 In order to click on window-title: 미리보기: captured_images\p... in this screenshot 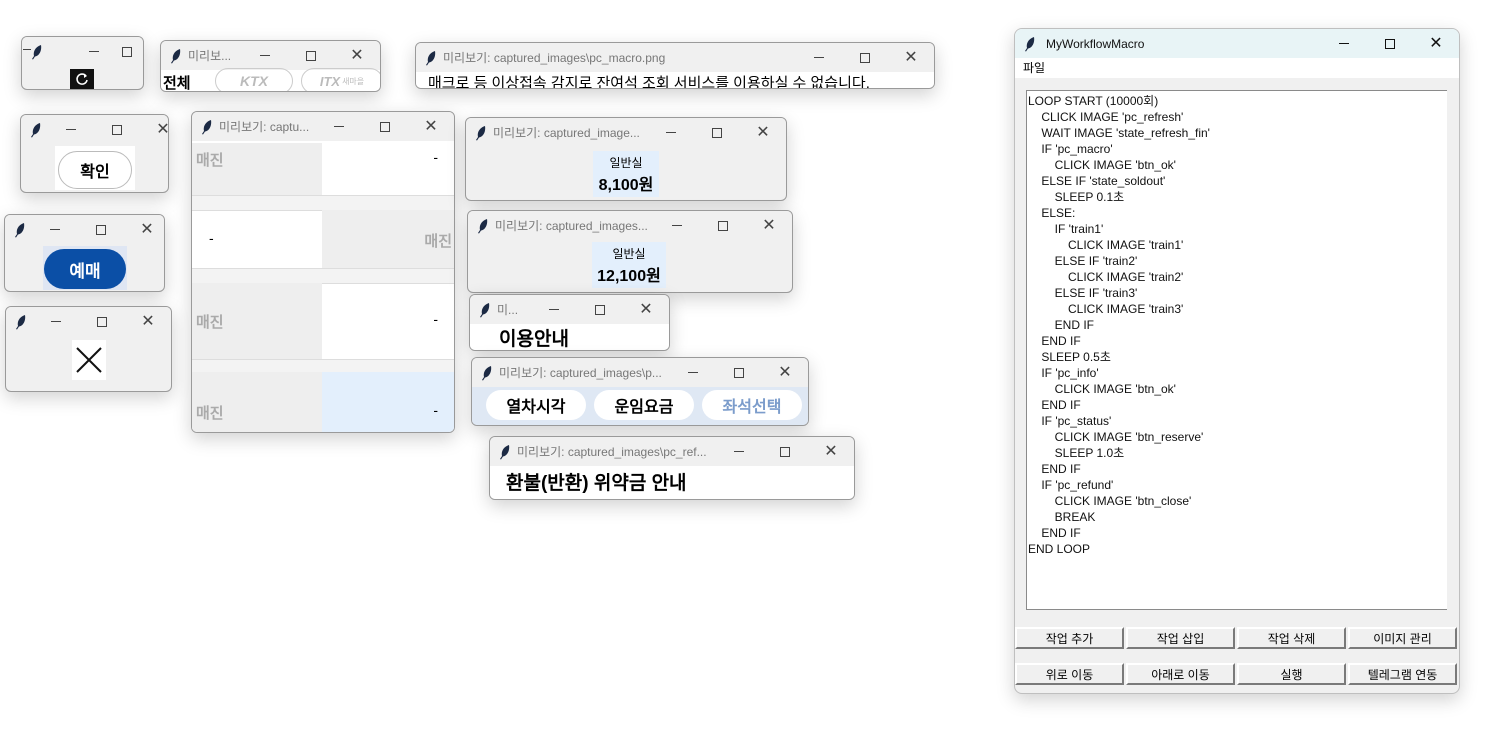, I will do `click(580, 373)`.